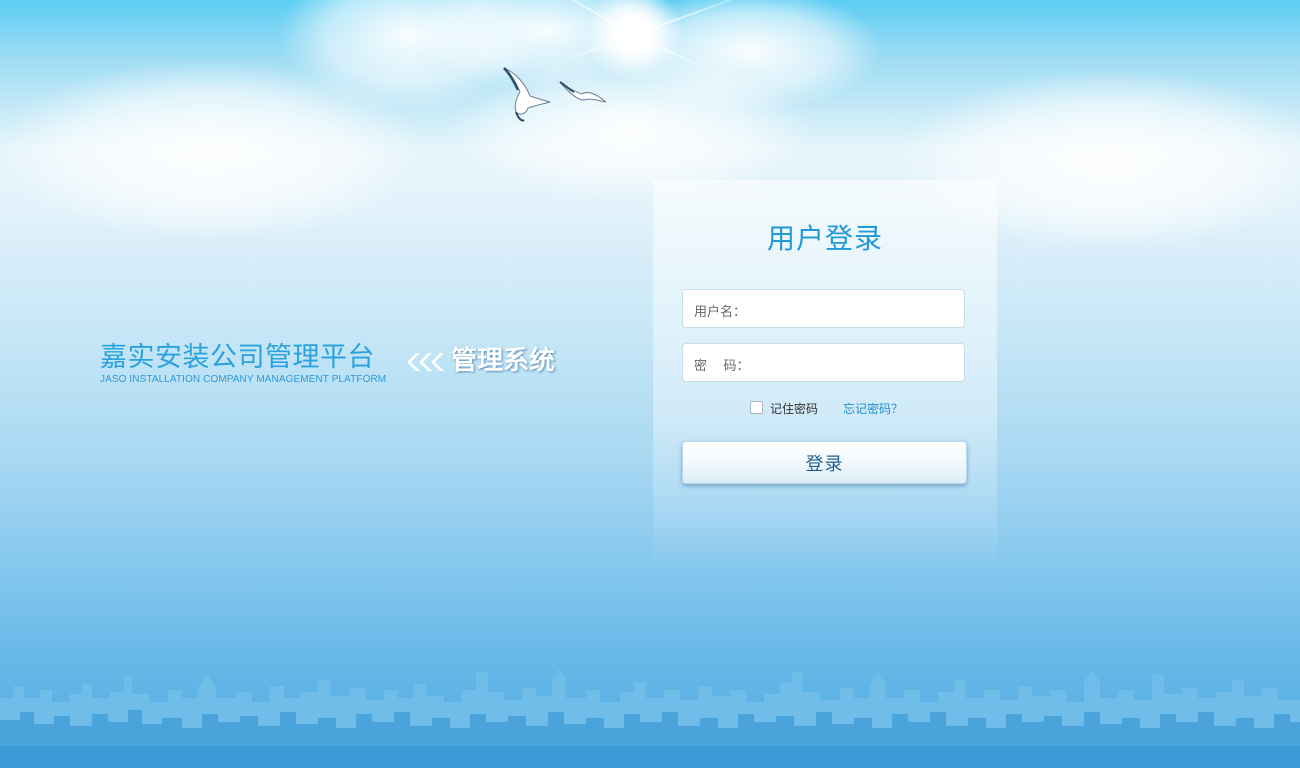  I want to click on username-label: 用户名：, so click(720, 312).